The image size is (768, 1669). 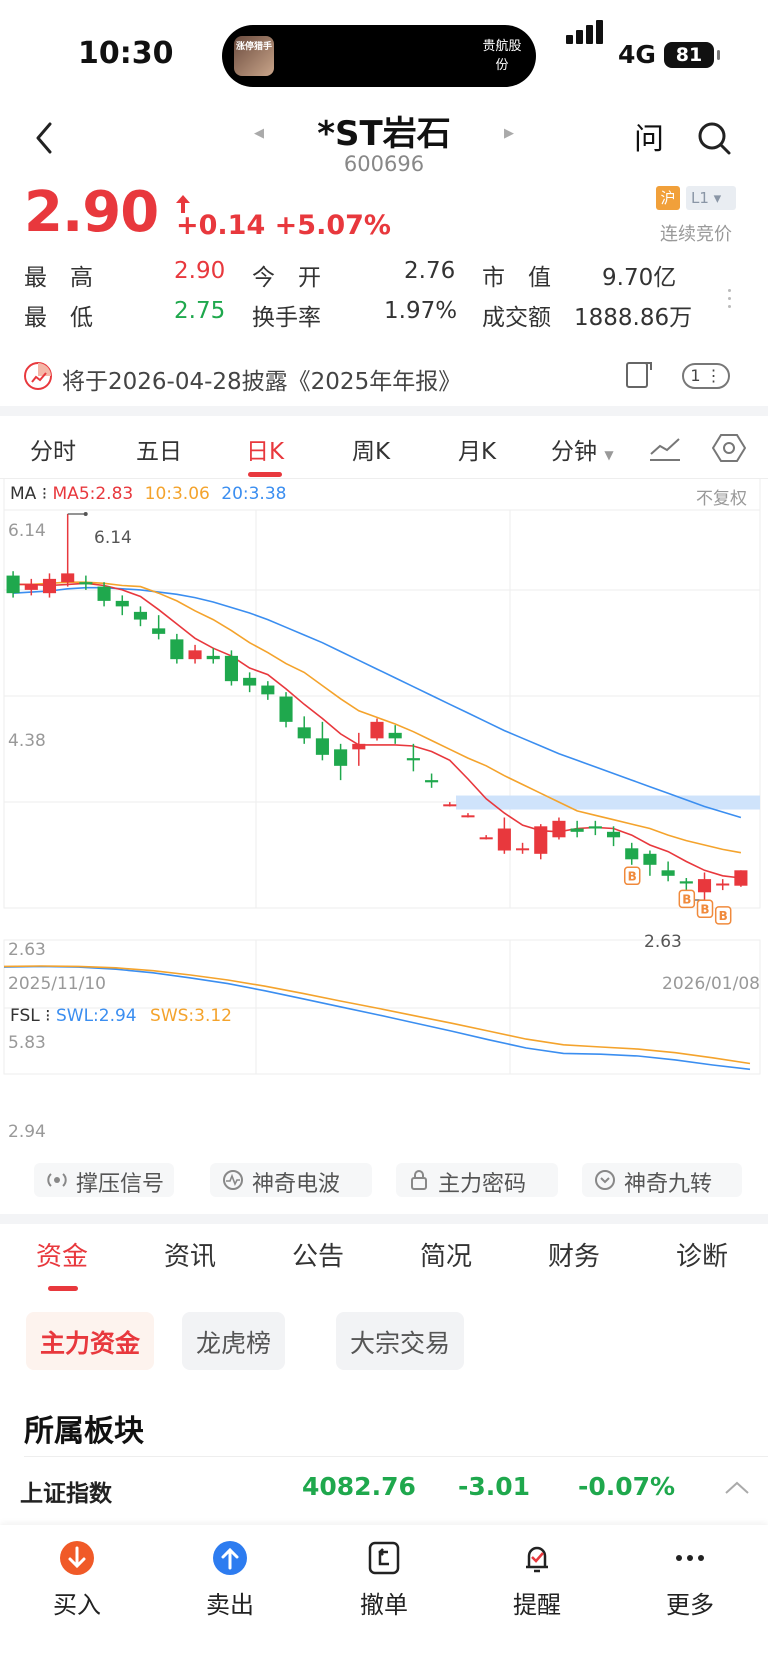 I want to click on magic-nine-button: 神奇九转, so click(x=662, y=1180).